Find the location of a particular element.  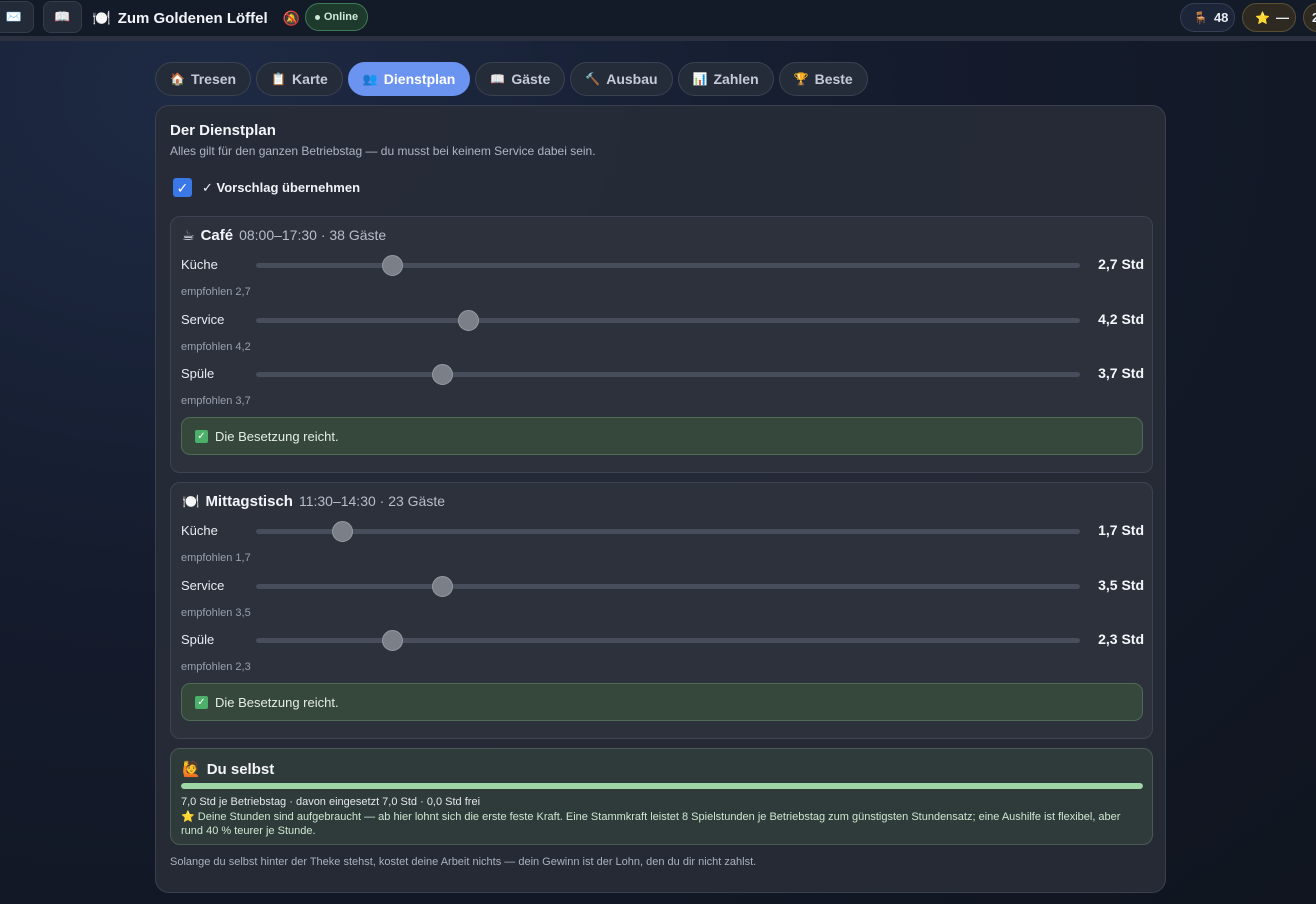

row-value: 2,3 Std is located at coordinates (1121, 639).